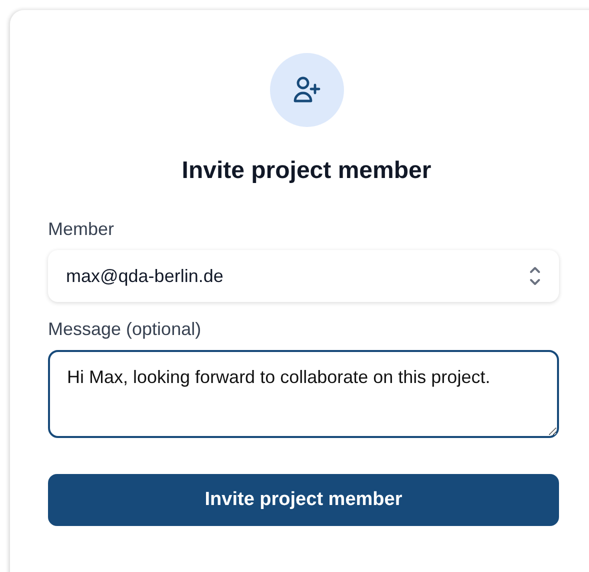  Describe the element at coordinates (535, 276) in the screenshot. I see `chevron-updown-icon` at that location.